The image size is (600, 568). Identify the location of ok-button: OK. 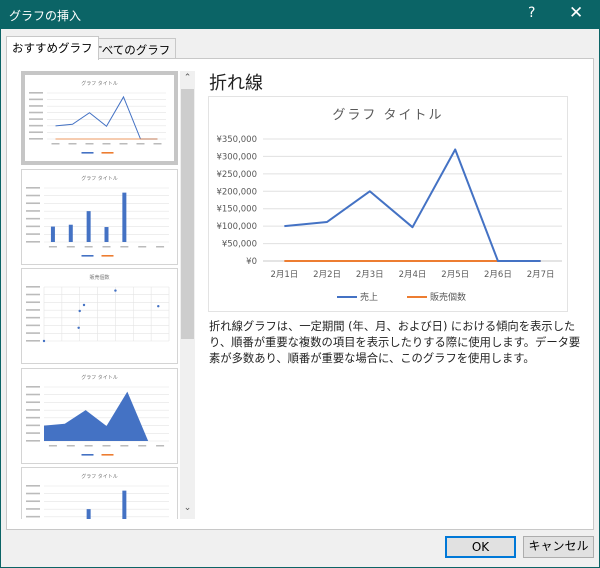
(480, 547).